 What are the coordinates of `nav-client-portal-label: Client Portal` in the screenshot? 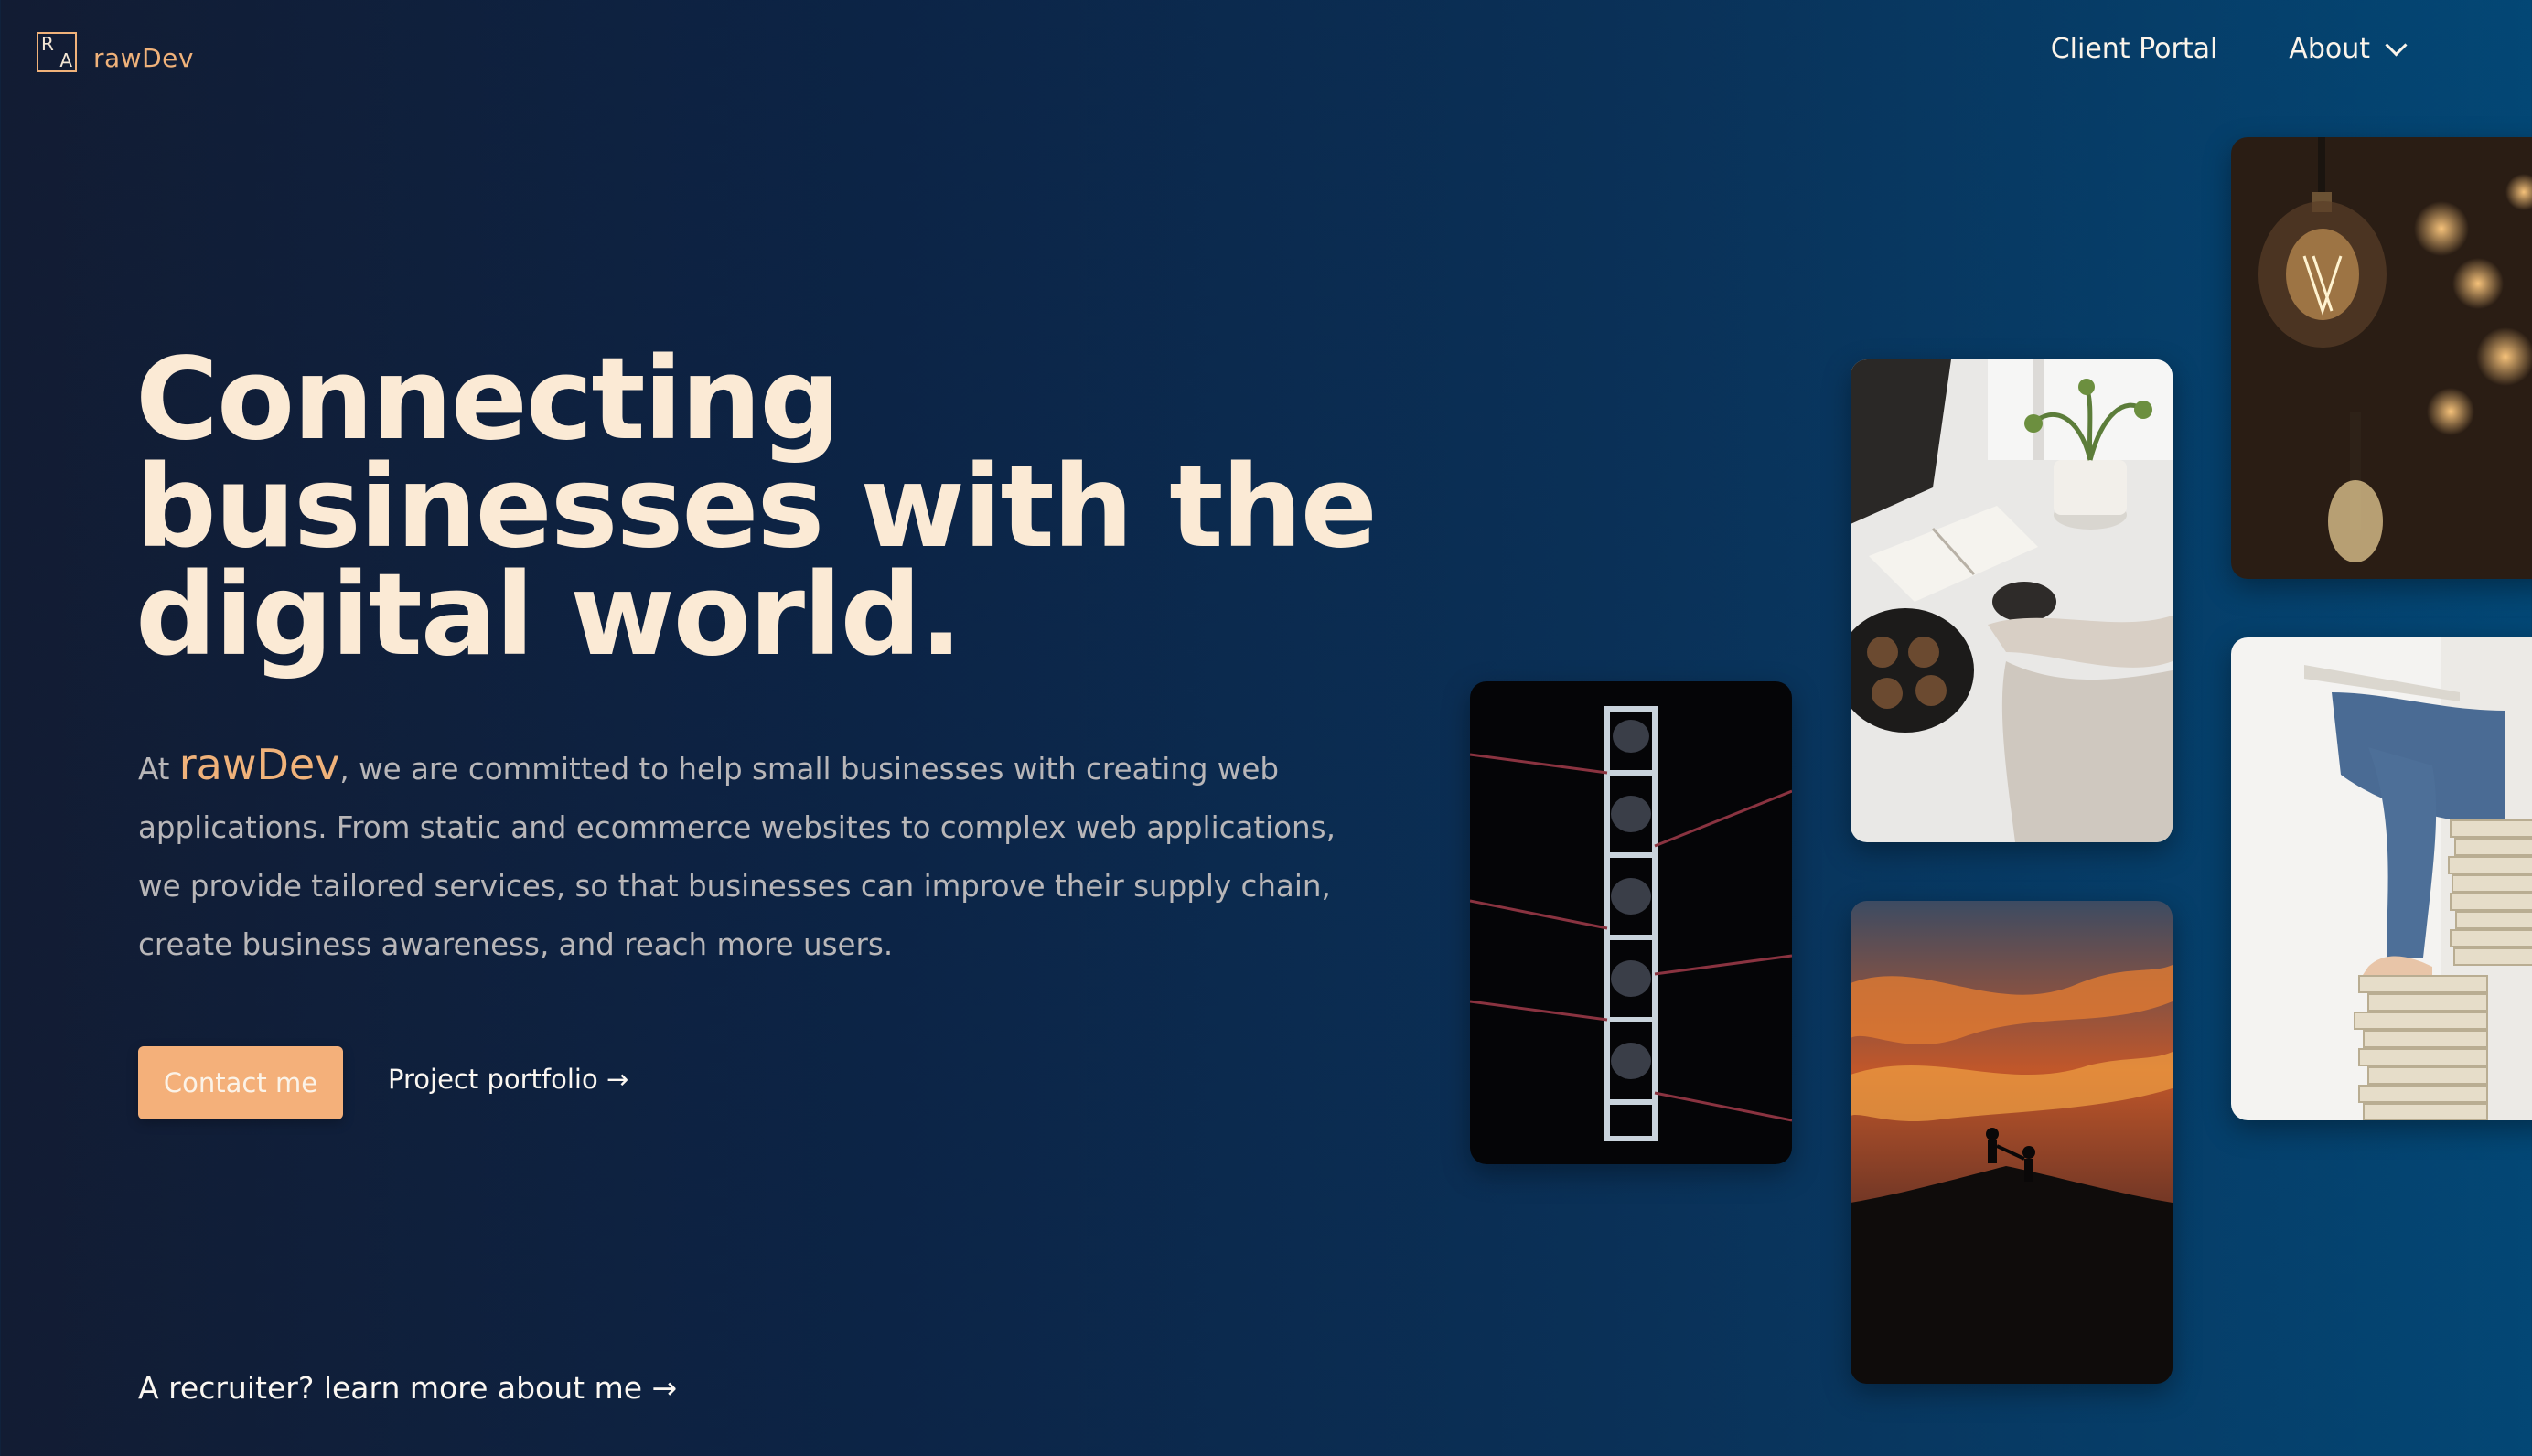 It's located at (2134, 49).